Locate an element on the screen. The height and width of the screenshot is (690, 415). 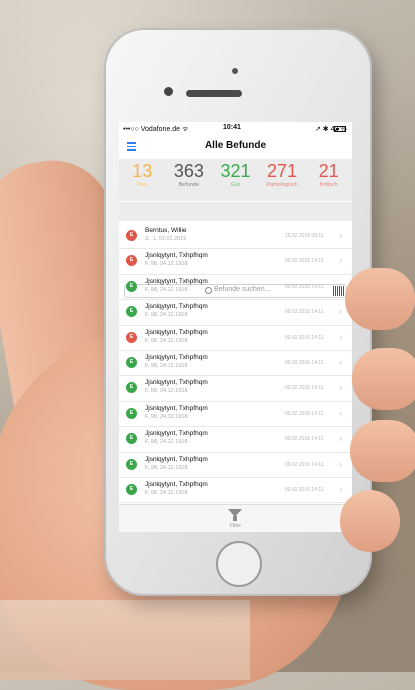
battery-level is located at coordinates (338, 129).